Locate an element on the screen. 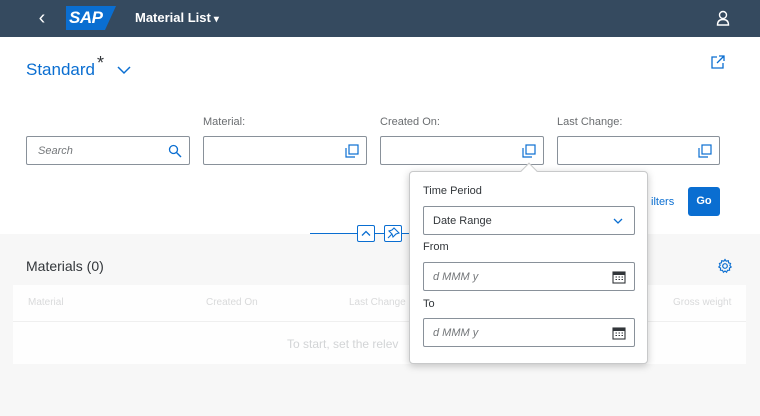  sap-logo-text: SAP is located at coordinates (86, 17).